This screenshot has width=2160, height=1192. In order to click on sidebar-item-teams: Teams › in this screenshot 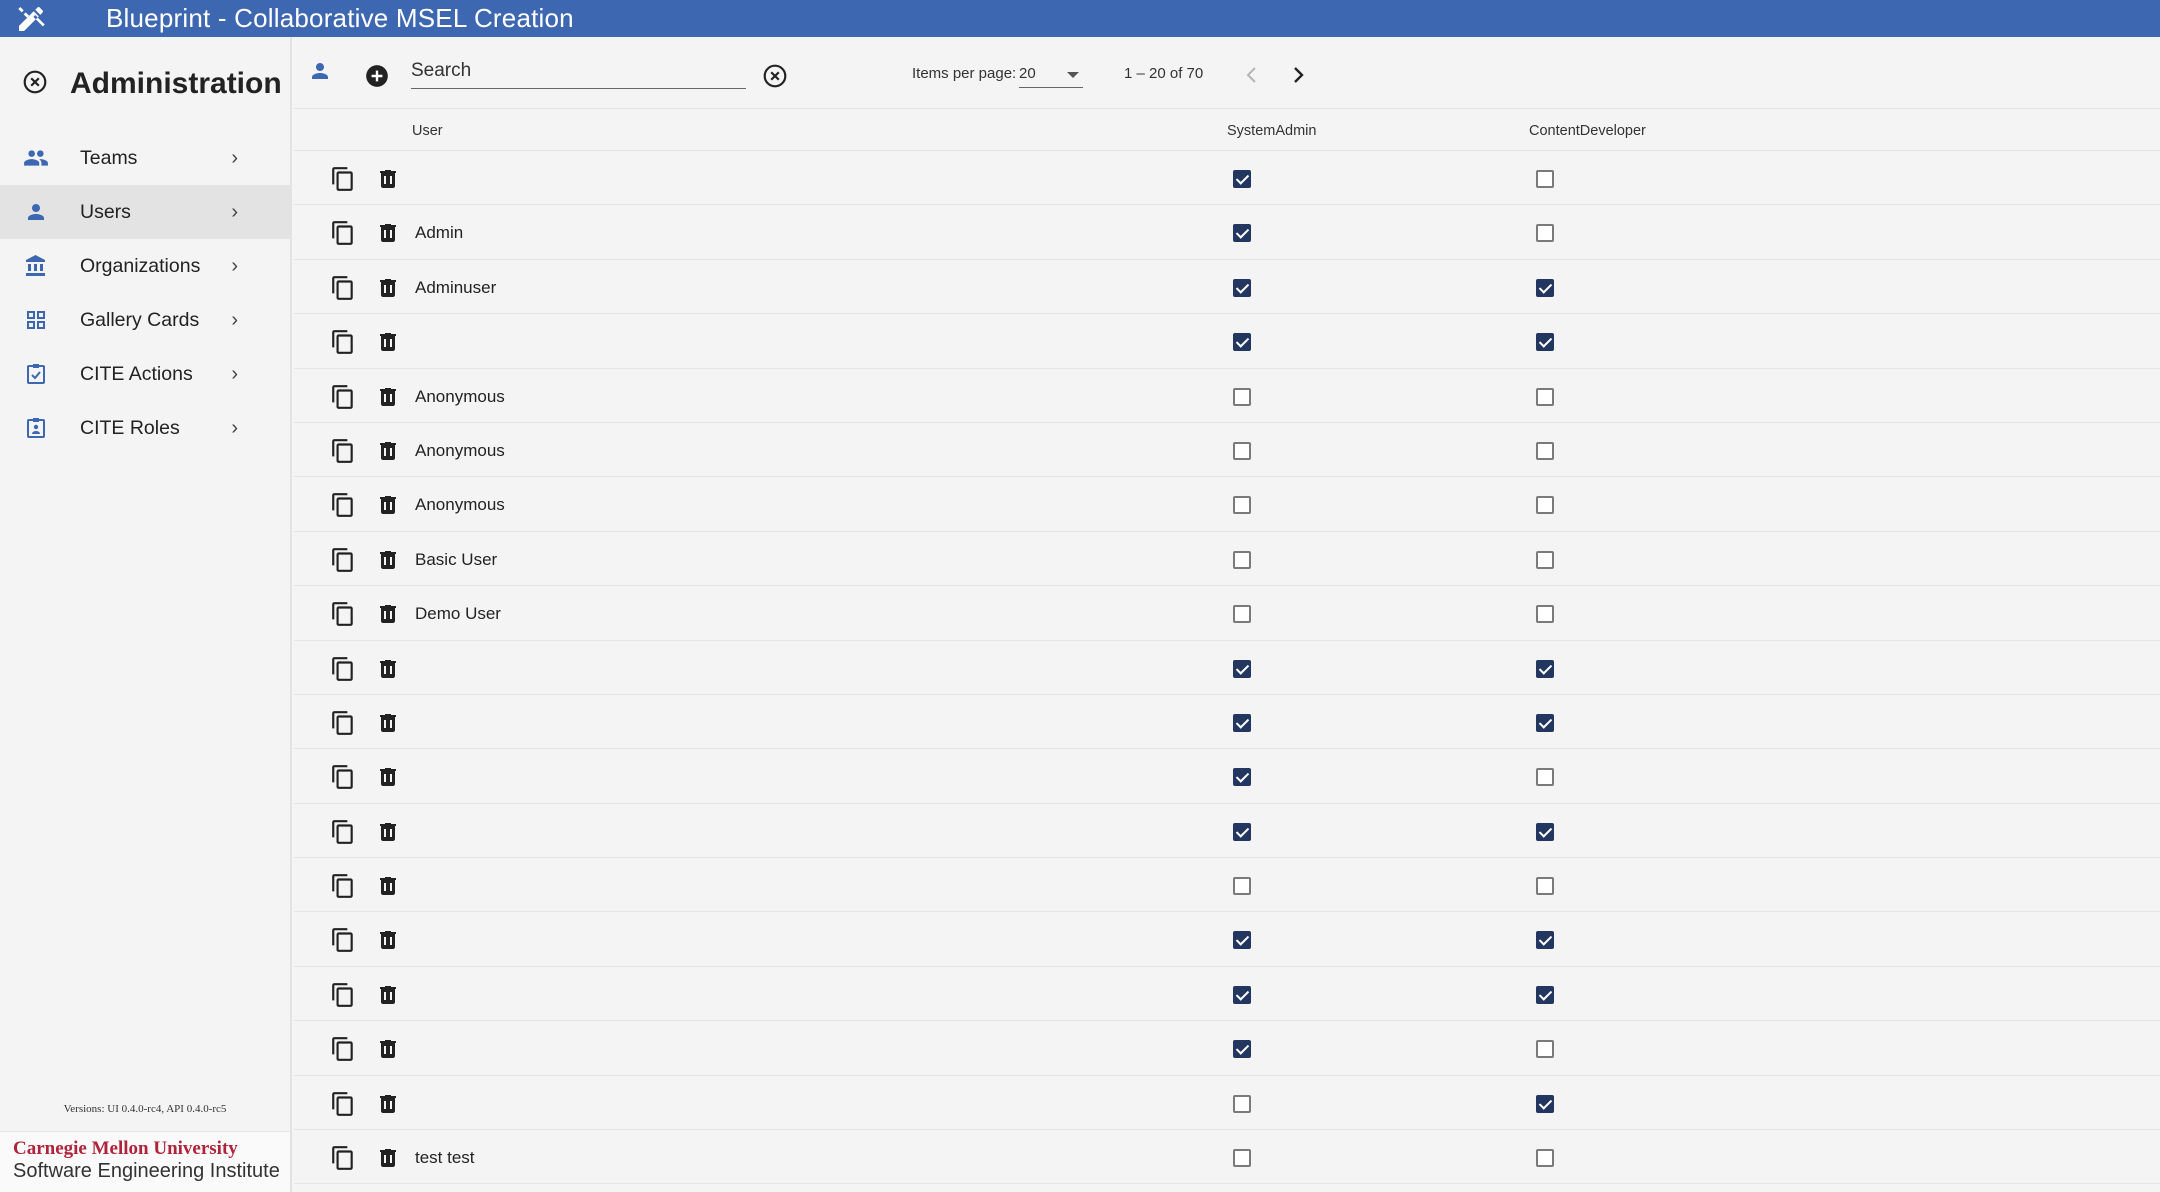, I will do `click(145, 158)`.